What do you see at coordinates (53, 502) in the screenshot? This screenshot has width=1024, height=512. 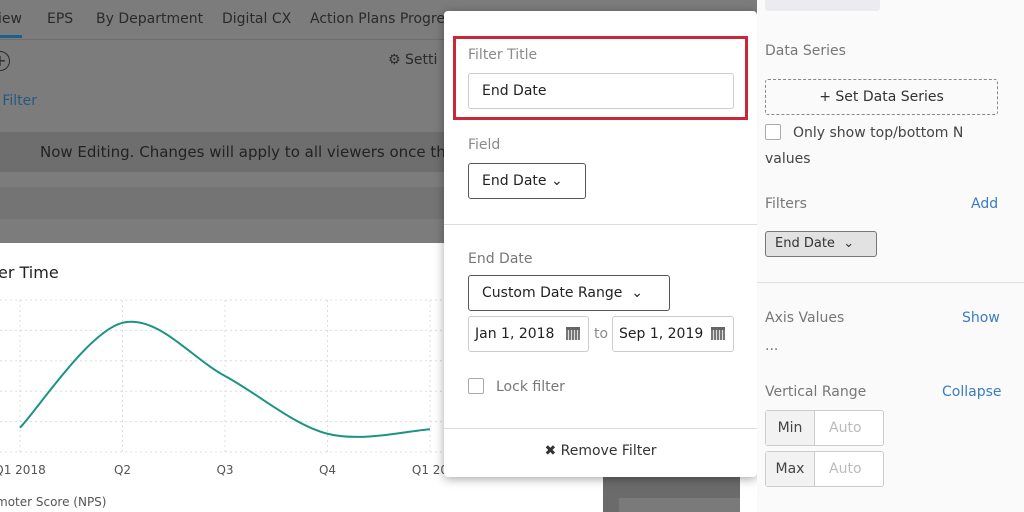 I see `x-axis-label: moter Score (NPS)` at bounding box center [53, 502].